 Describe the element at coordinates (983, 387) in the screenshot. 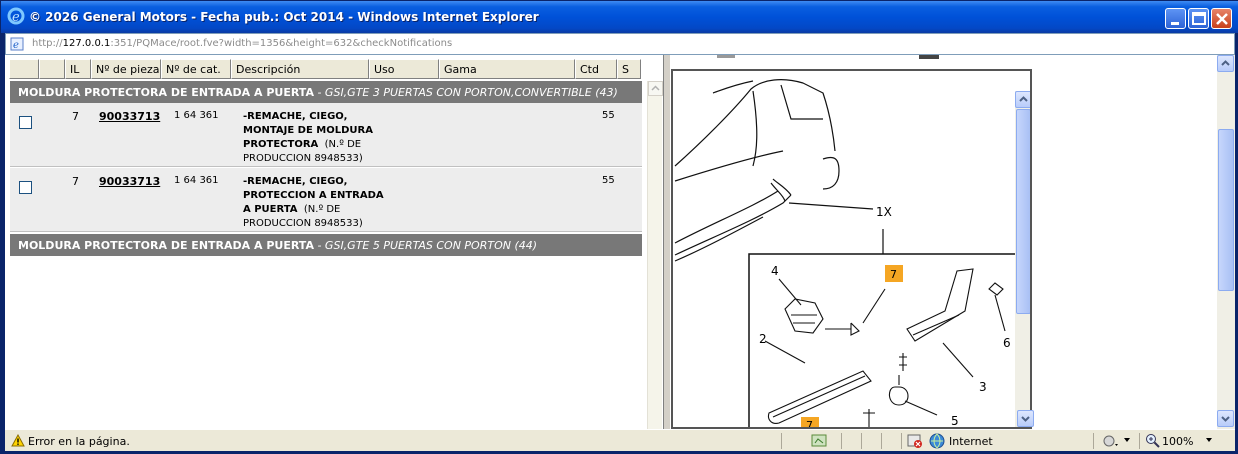

I see `callout-3: 3` at that location.